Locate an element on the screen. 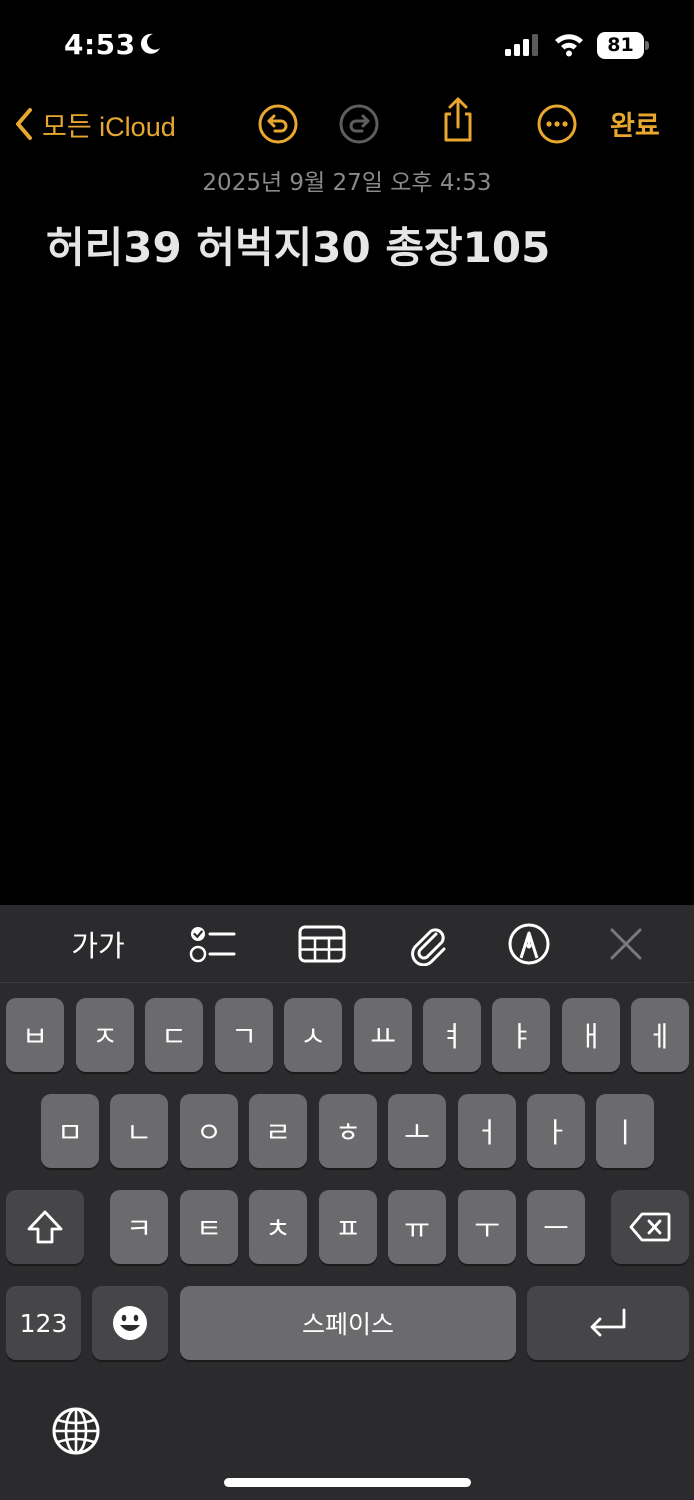 This screenshot has height=1500, width=694. shift-key is located at coordinates (45, 1227).